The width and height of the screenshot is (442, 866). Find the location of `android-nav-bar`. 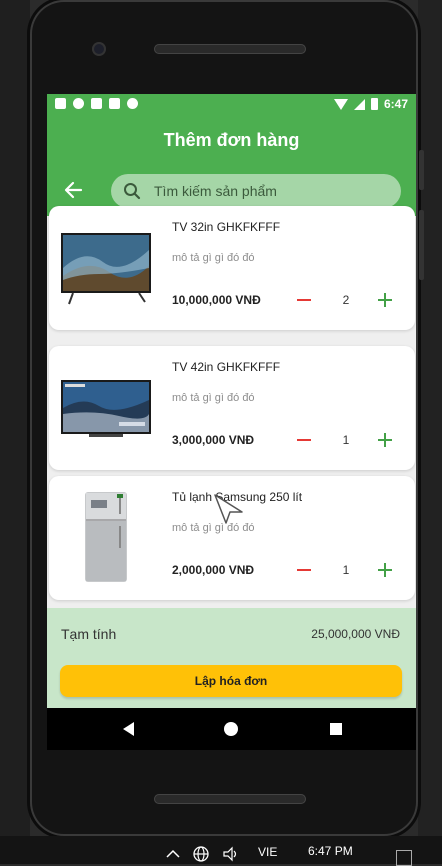

android-nav-bar is located at coordinates (231, 729).